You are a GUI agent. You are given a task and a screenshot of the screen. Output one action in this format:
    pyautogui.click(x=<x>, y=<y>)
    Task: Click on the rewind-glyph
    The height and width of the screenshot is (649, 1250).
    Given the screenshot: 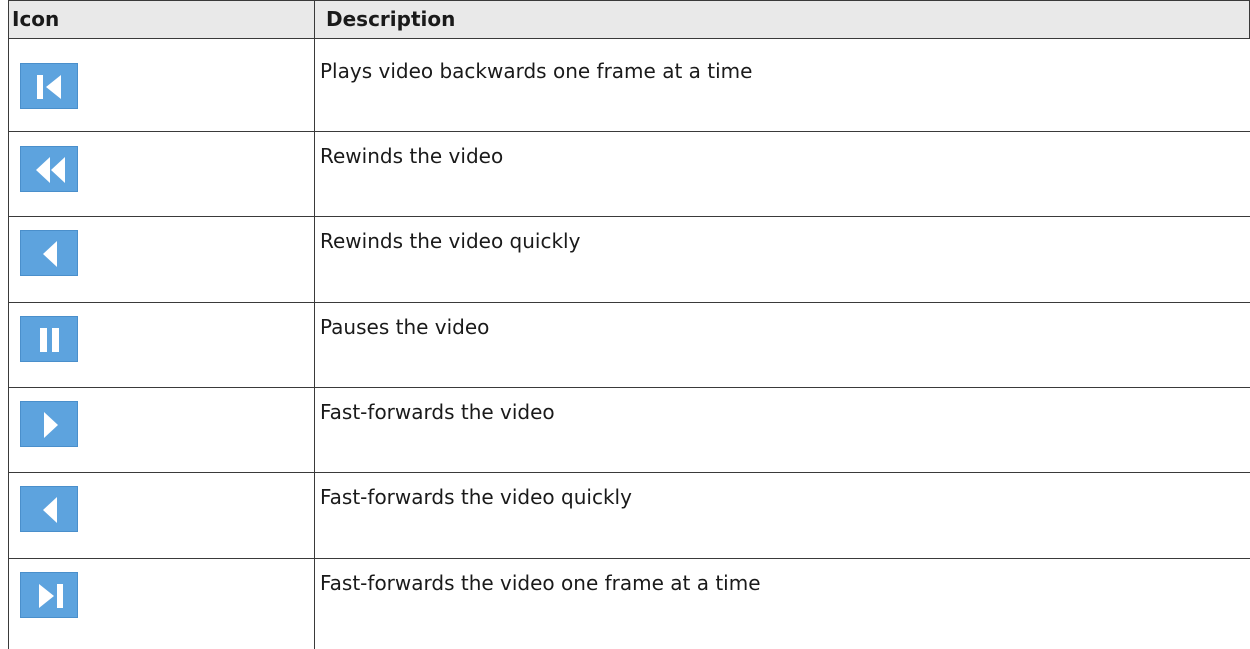 What is the action you would take?
    pyautogui.click(x=50, y=170)
    